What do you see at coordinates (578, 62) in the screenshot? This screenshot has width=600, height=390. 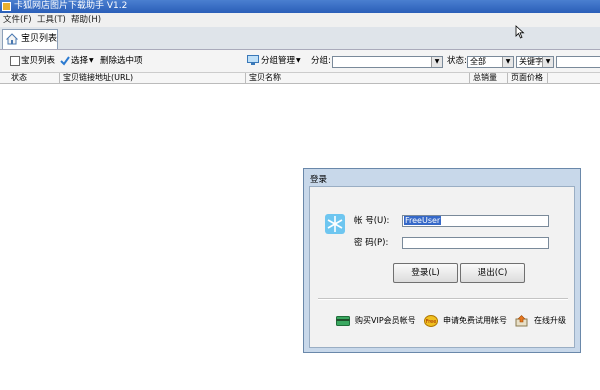 I see `search-input` at bounding box center [578, 62].